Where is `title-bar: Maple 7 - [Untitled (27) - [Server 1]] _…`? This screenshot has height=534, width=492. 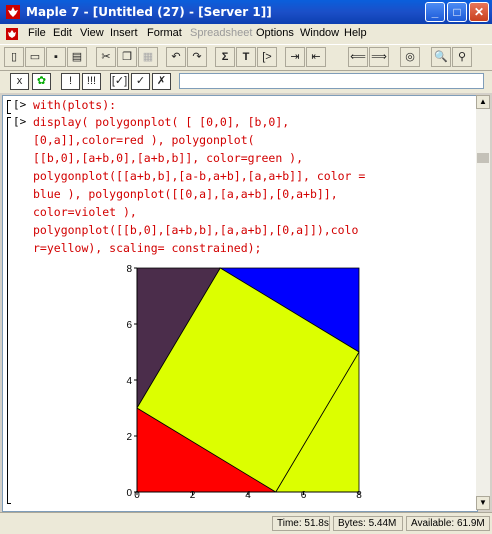 title-bar: Maple 7 - [Untitled (27) - [Server 1]] _… is located at coordinates (246, 12).